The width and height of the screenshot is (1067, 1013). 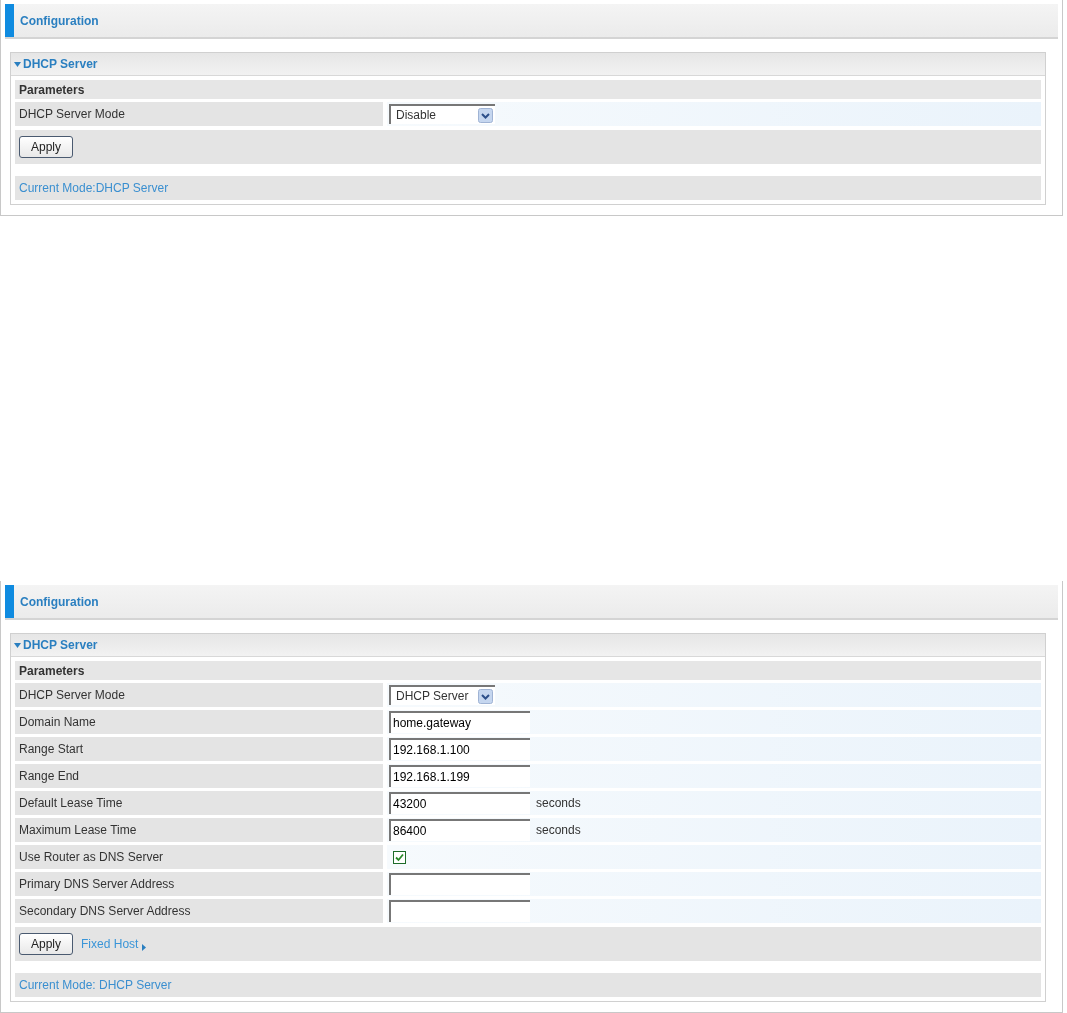 I want to click on field-label: Default Lease Time, so click(x=199, y=803).